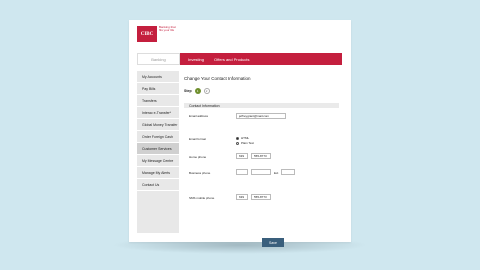 Image resolution: width=480 pixels, height=270 pixels. I want to click on email-input: jeffreygrant@mail.com, so click(261, 116).